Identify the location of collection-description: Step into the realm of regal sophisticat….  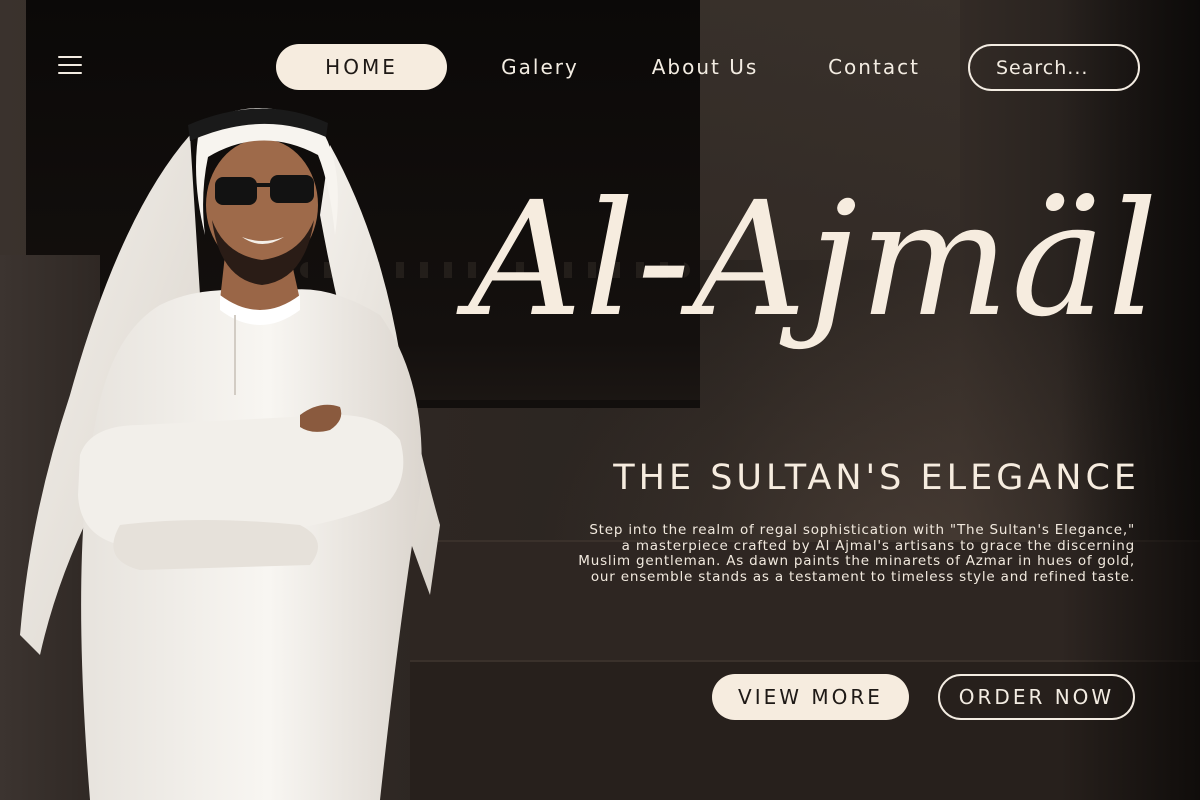
(856, 553).